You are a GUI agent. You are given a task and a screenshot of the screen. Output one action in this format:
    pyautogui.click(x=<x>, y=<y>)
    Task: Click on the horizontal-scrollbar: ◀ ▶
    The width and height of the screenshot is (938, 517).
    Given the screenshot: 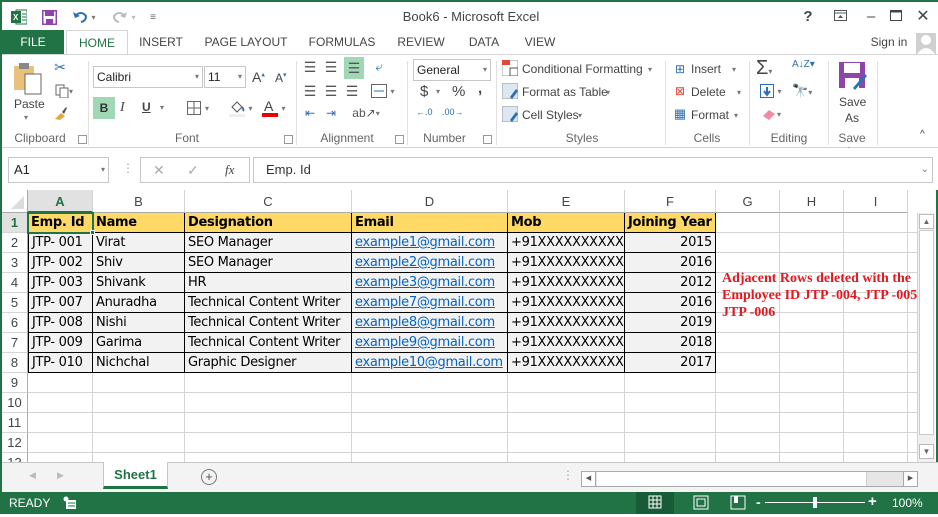 What is the action you would take?
    pyautogui.click(x=749, y=479)
    